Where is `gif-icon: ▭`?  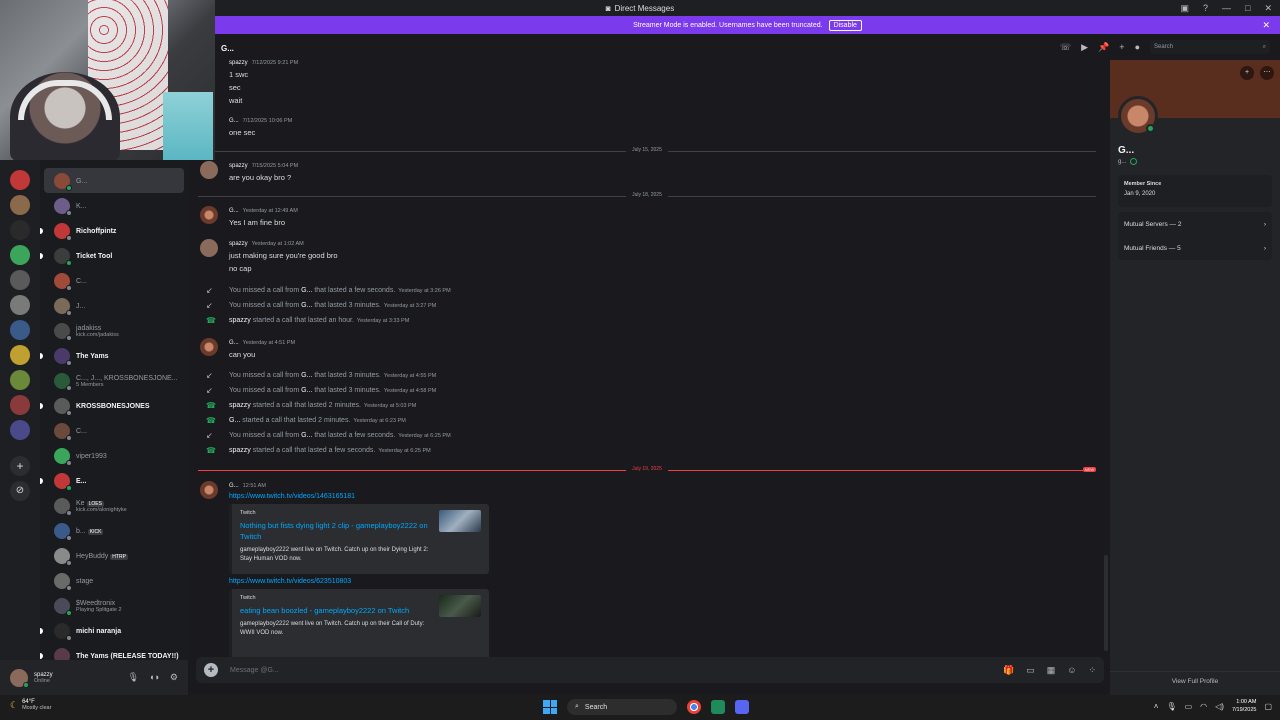 gif-icon: ▭ is located at coordinates (1030, 670).